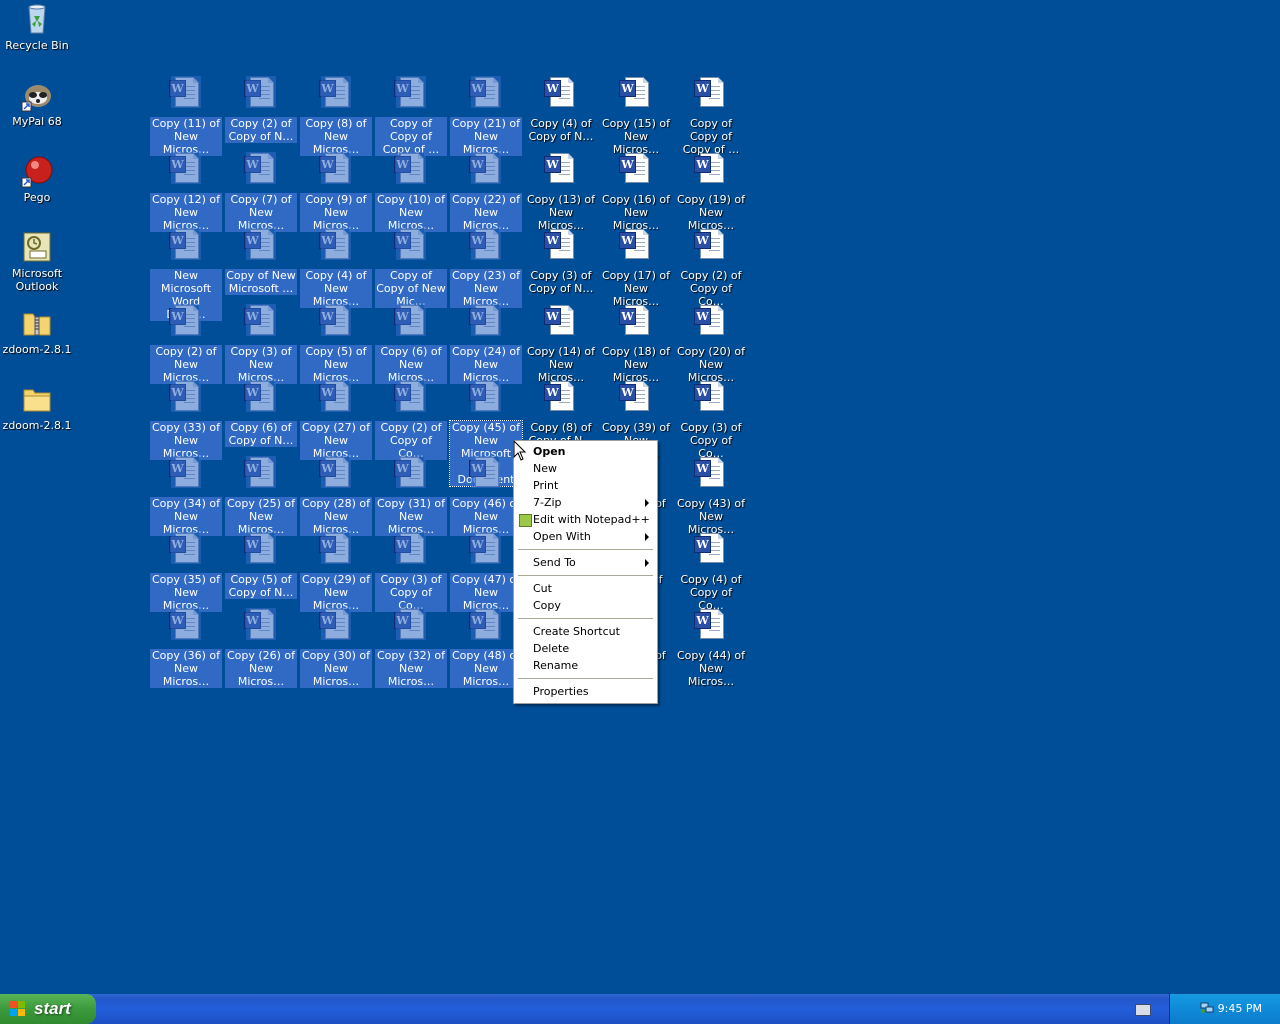  What do you see at coordinates (37, 103) in the screenshot?
I see `mypal-shortcut: MyPal 68` at bounding box center [37, 103].